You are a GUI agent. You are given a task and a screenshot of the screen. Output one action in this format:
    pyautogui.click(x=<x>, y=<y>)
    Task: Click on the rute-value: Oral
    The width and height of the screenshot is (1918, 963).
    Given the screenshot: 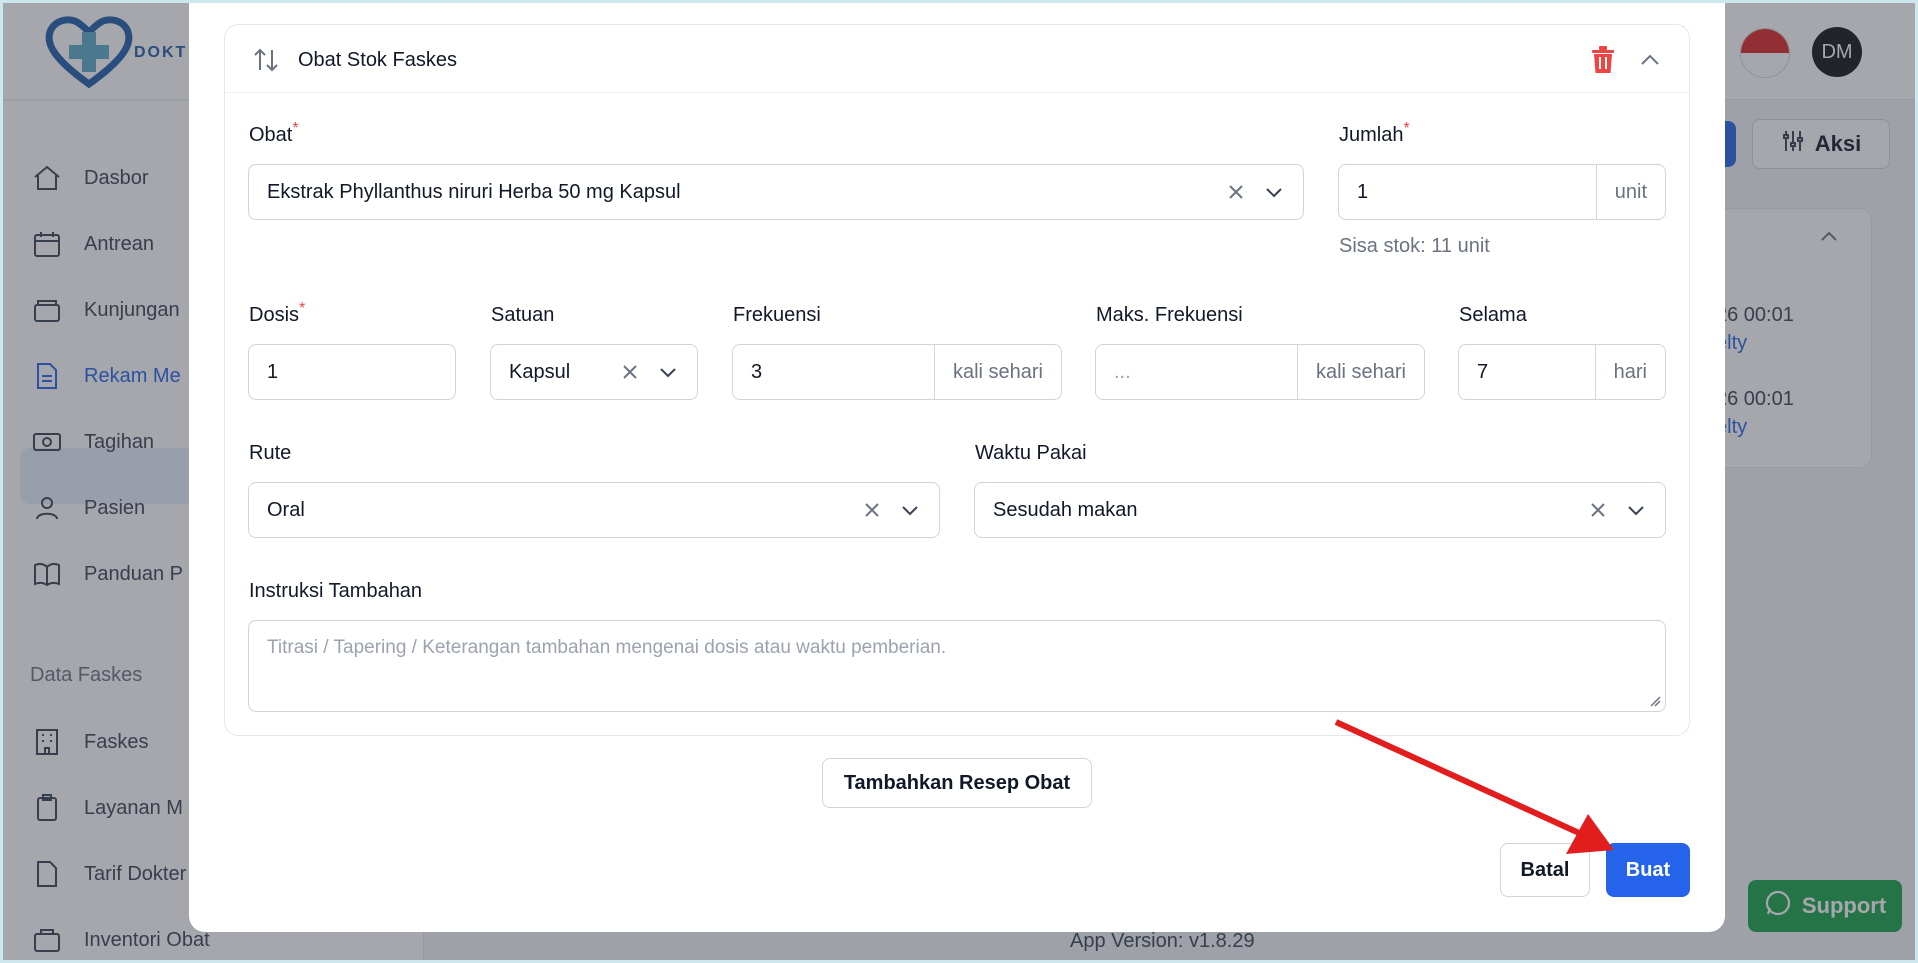 What is the action you would take?
    pyautogui.click(x=286, y=509)
    